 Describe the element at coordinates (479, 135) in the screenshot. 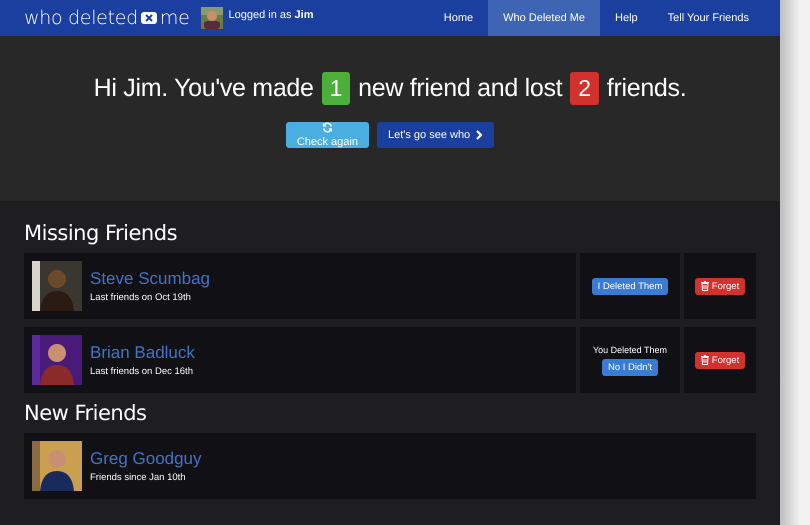

I see `chevron-right-icon` at that location.